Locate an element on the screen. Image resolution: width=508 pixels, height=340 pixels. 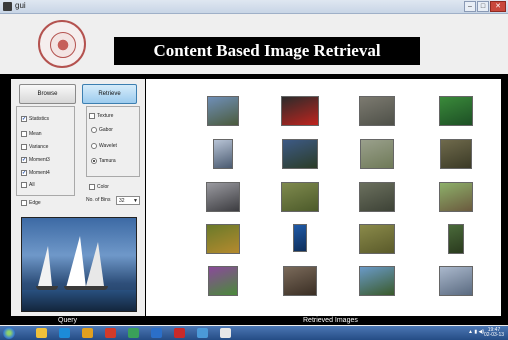
clock-date: 02-03-13 is located at coordinates (493, 335).